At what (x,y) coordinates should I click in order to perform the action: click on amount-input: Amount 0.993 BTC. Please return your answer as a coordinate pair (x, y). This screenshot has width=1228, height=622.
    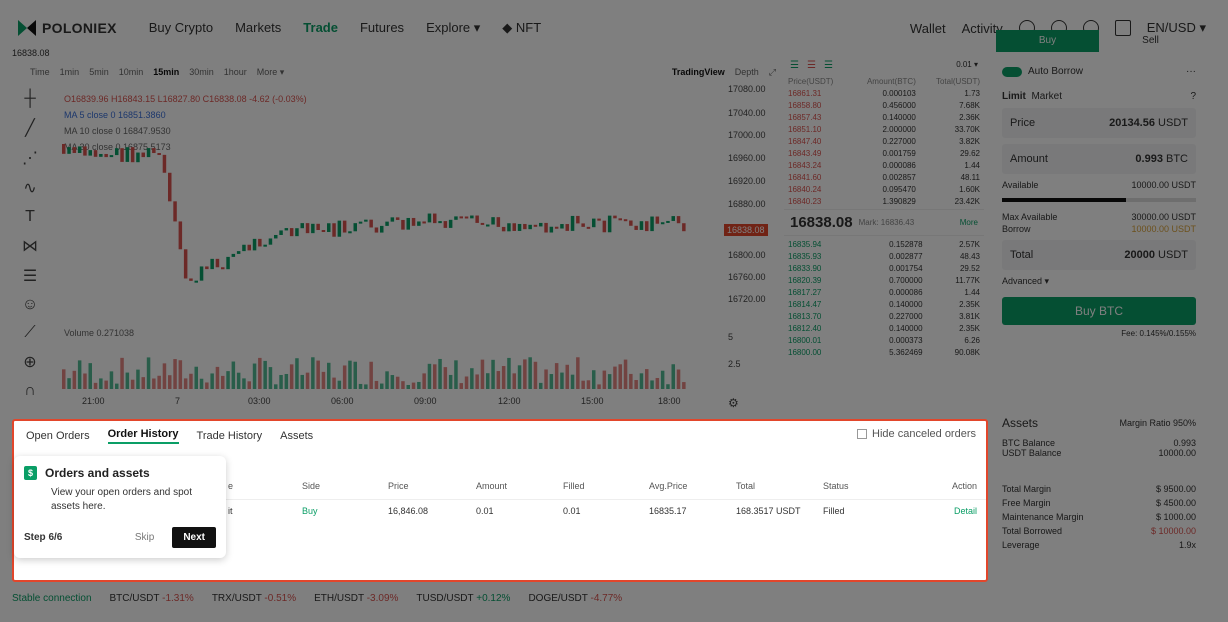
    Looking at the image, I should click on (1099, 159).